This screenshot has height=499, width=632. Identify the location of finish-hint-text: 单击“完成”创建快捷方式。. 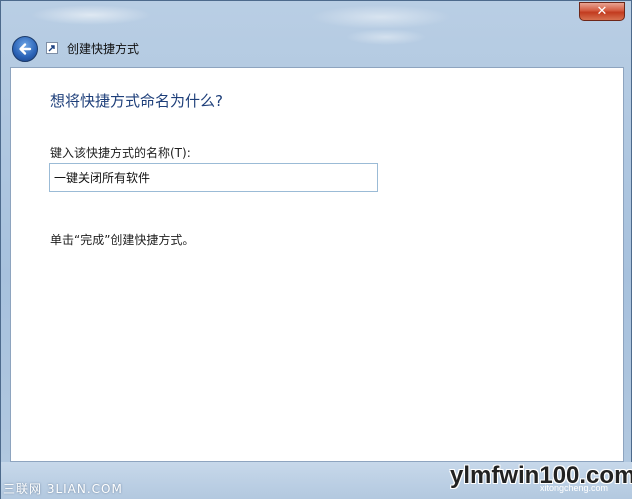
(122, 240).